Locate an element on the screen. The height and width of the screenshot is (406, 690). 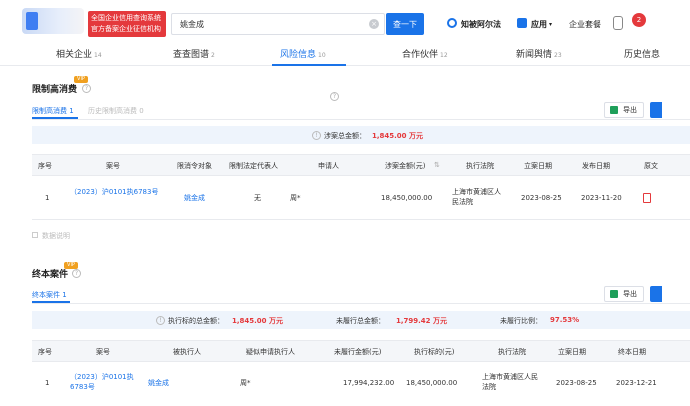
subtab-final-cases: 终本案件 1 is located at coordinates (49, 295).